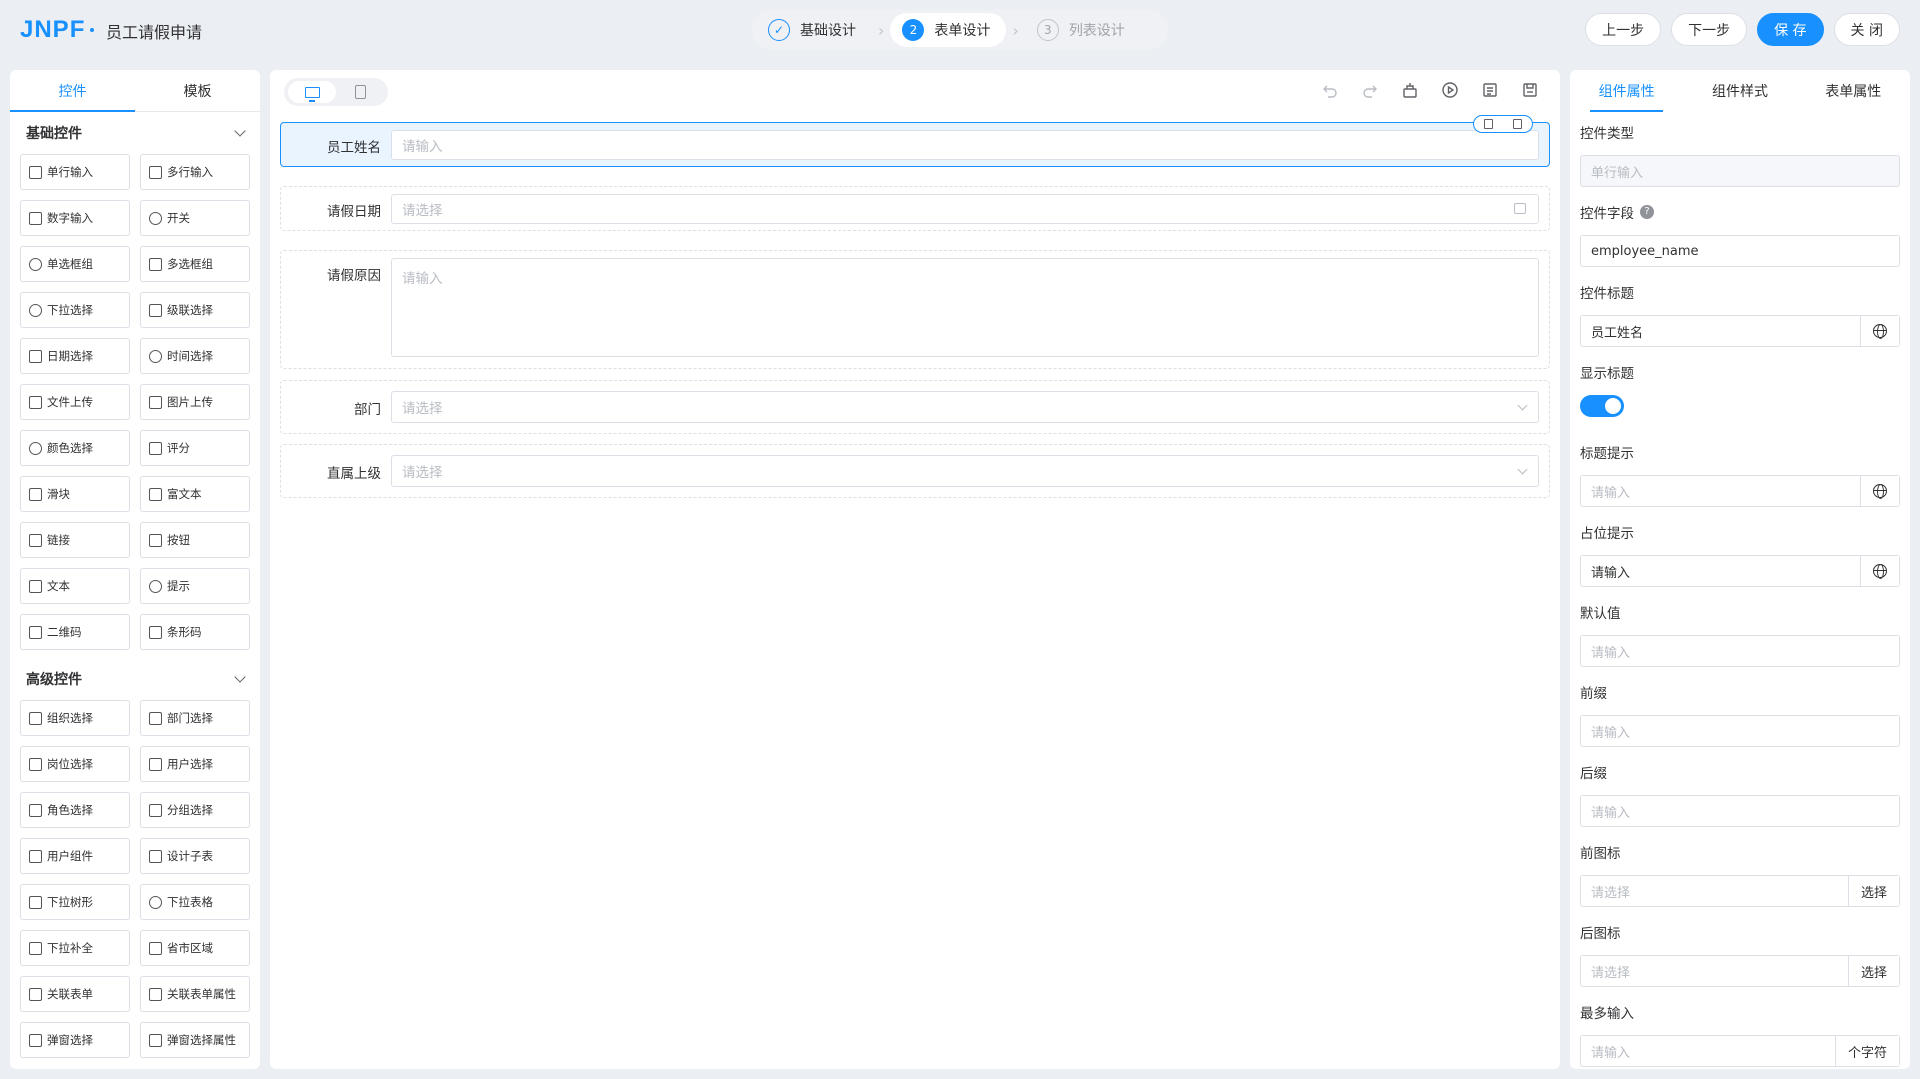 Image resolution: width=1920 pixels, height=1079 pixels. What do you see at coordinates (195, 586) in the screenshot?
I see `component-item: 提示` at bounding box center [195, 586].